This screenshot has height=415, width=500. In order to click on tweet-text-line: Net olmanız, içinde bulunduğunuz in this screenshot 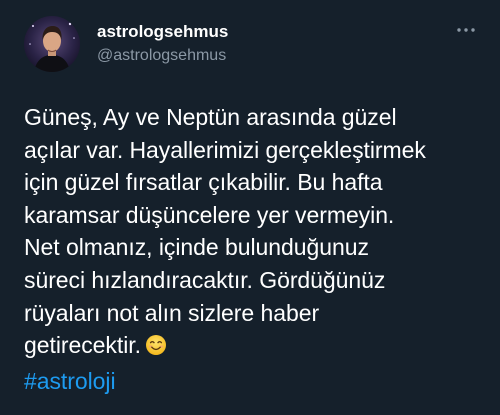, I will do `click(196, 247)`.